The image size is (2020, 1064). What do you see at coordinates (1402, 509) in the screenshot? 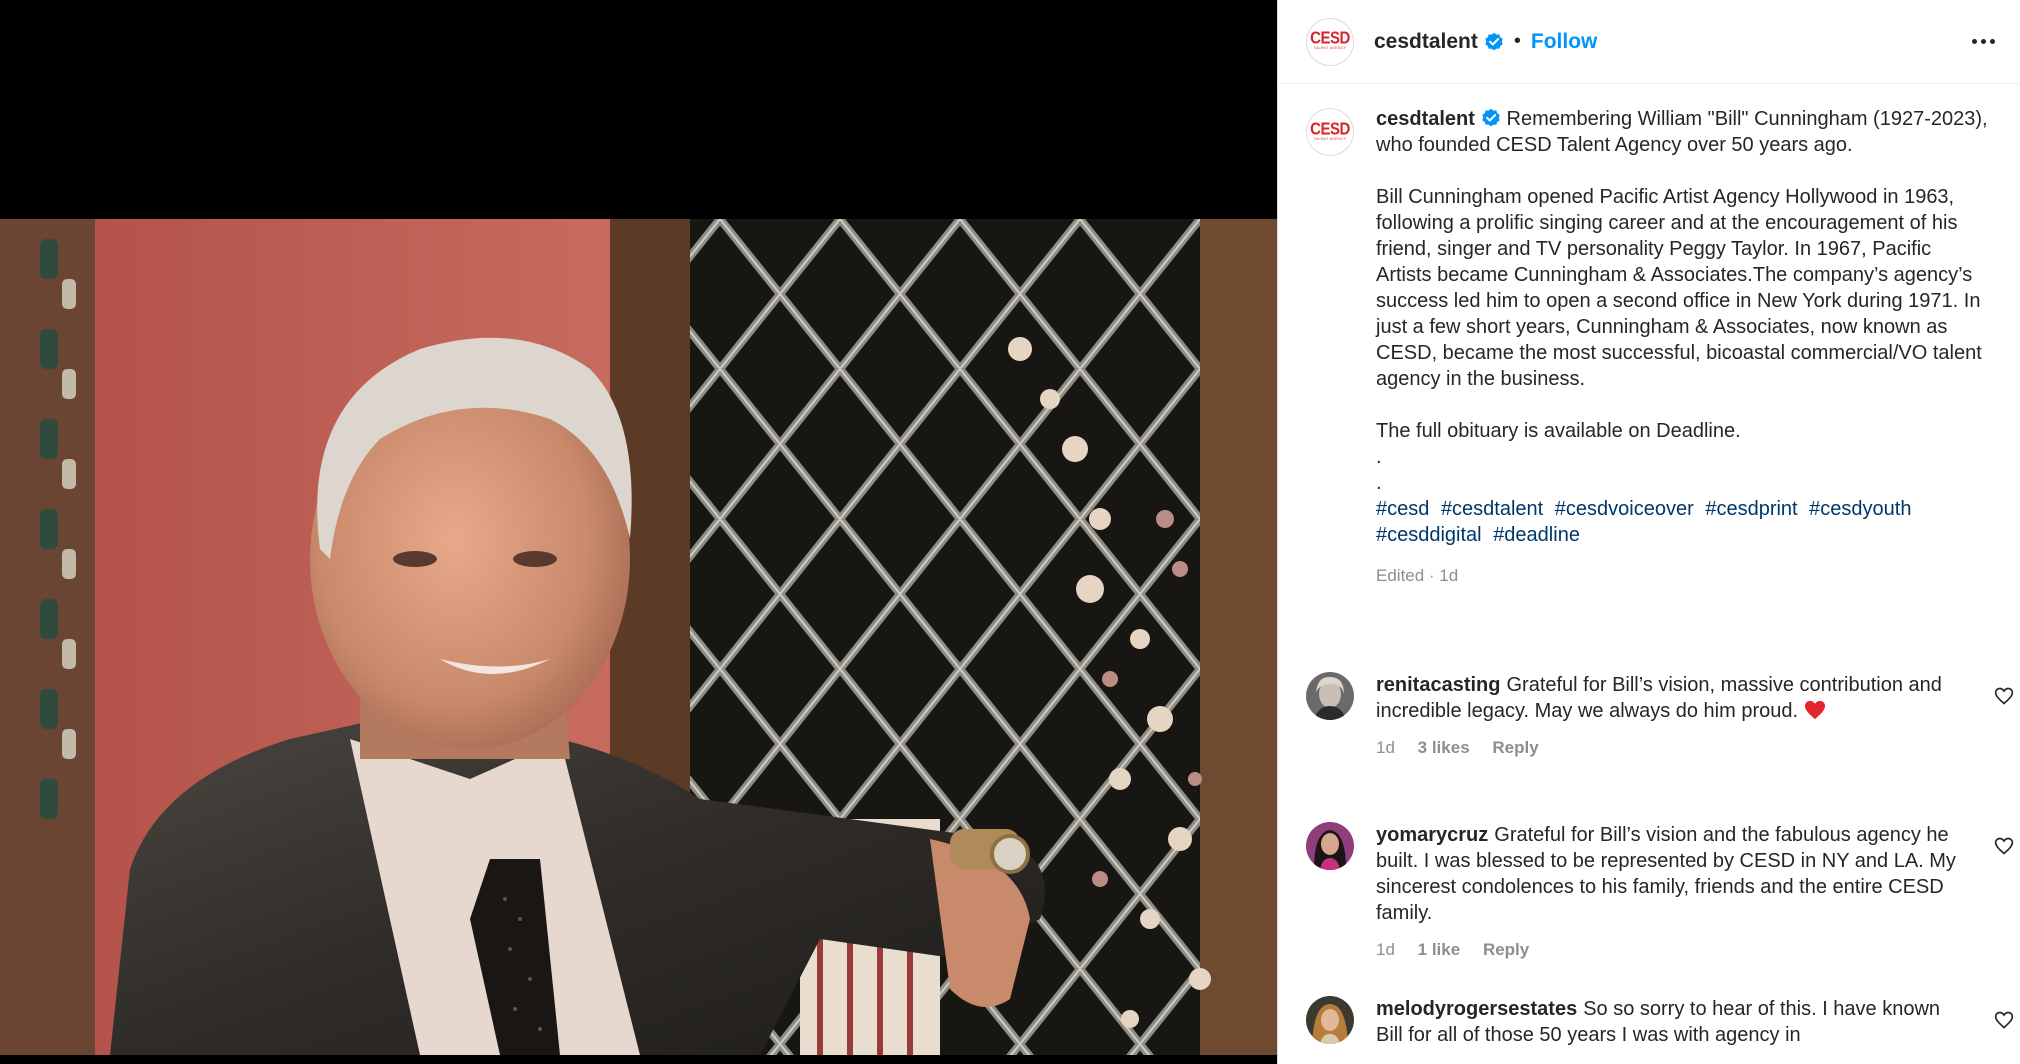
I see `hashtag-link: #cesd` at bounding box center [1402, 509].